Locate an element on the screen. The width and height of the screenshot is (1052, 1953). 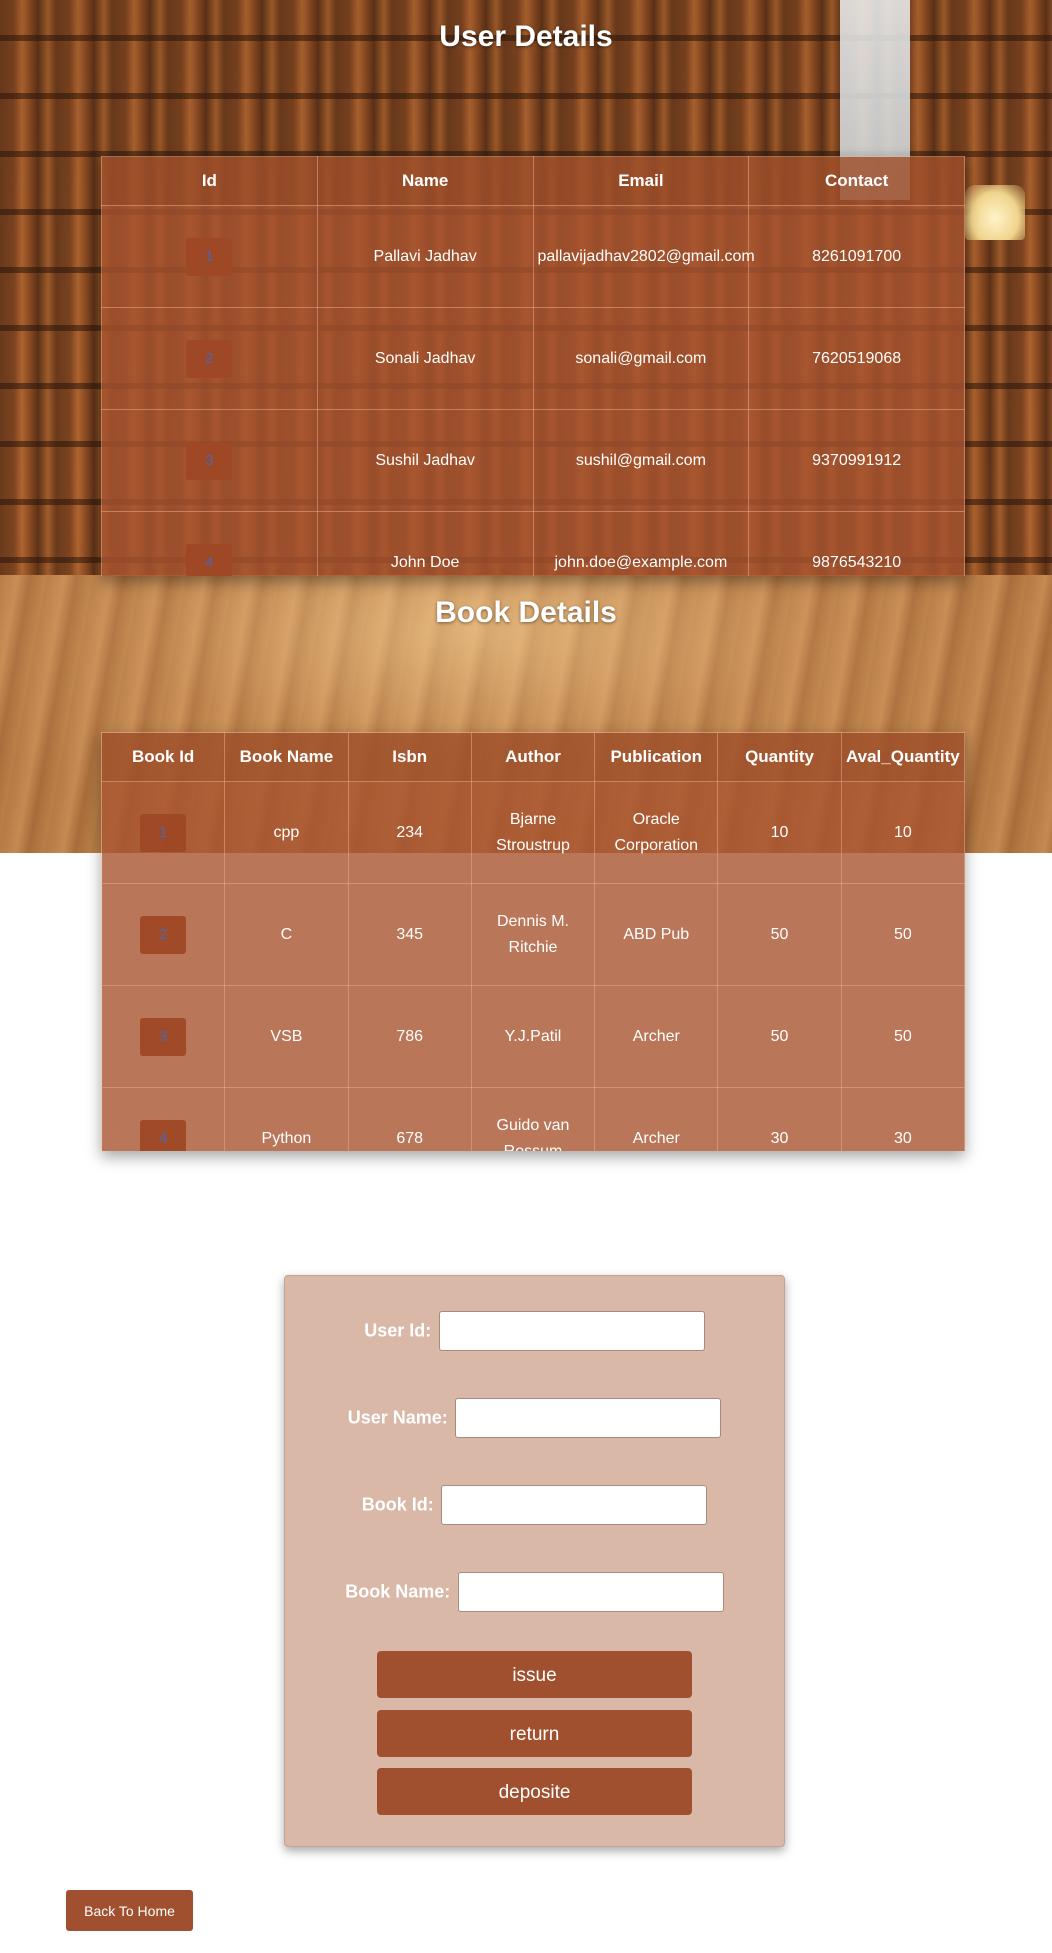
book-id-link: 1 is located at coordinates (163, 832).